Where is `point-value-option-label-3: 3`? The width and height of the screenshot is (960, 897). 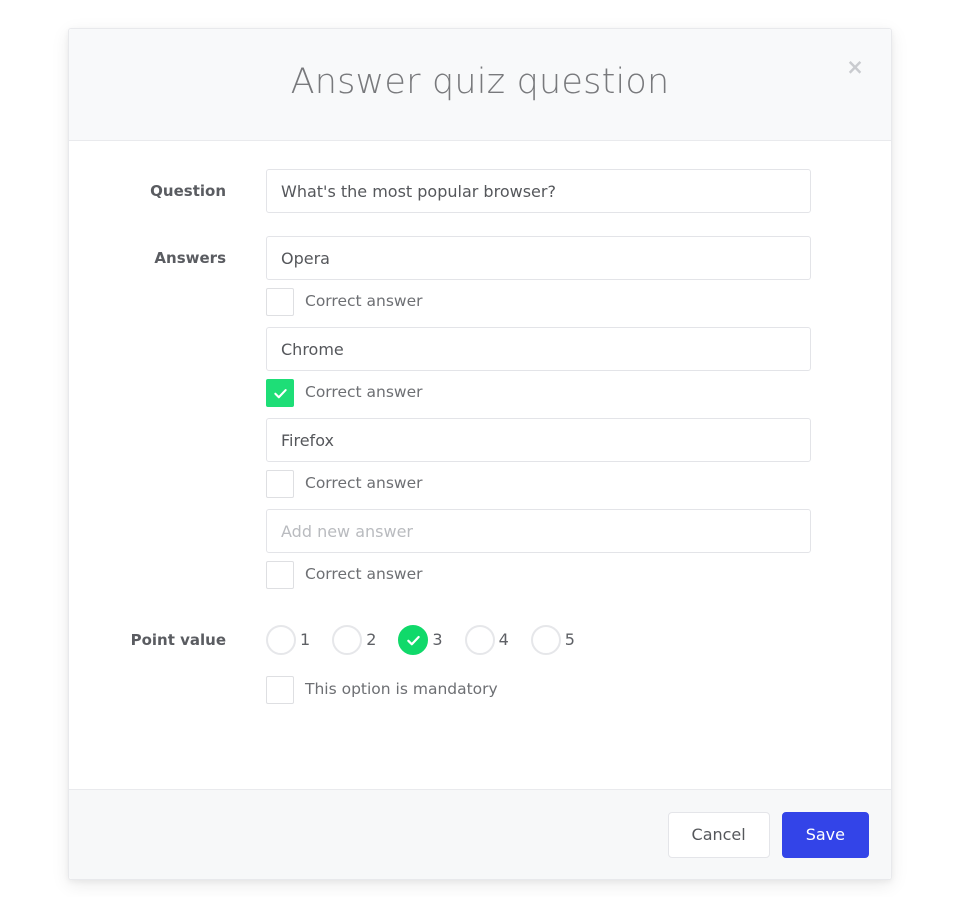 point-value-option-label-3: 3 is located at coordinates (437, 639).